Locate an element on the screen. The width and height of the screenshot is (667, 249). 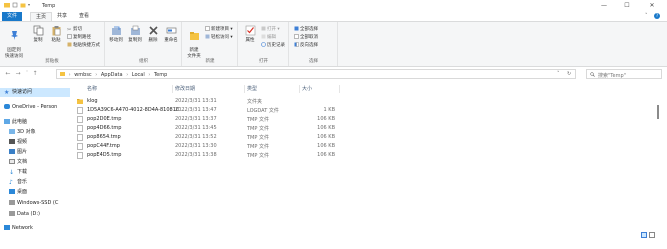
open-button: 打开 ▾ is located at coordinates (270, 29).